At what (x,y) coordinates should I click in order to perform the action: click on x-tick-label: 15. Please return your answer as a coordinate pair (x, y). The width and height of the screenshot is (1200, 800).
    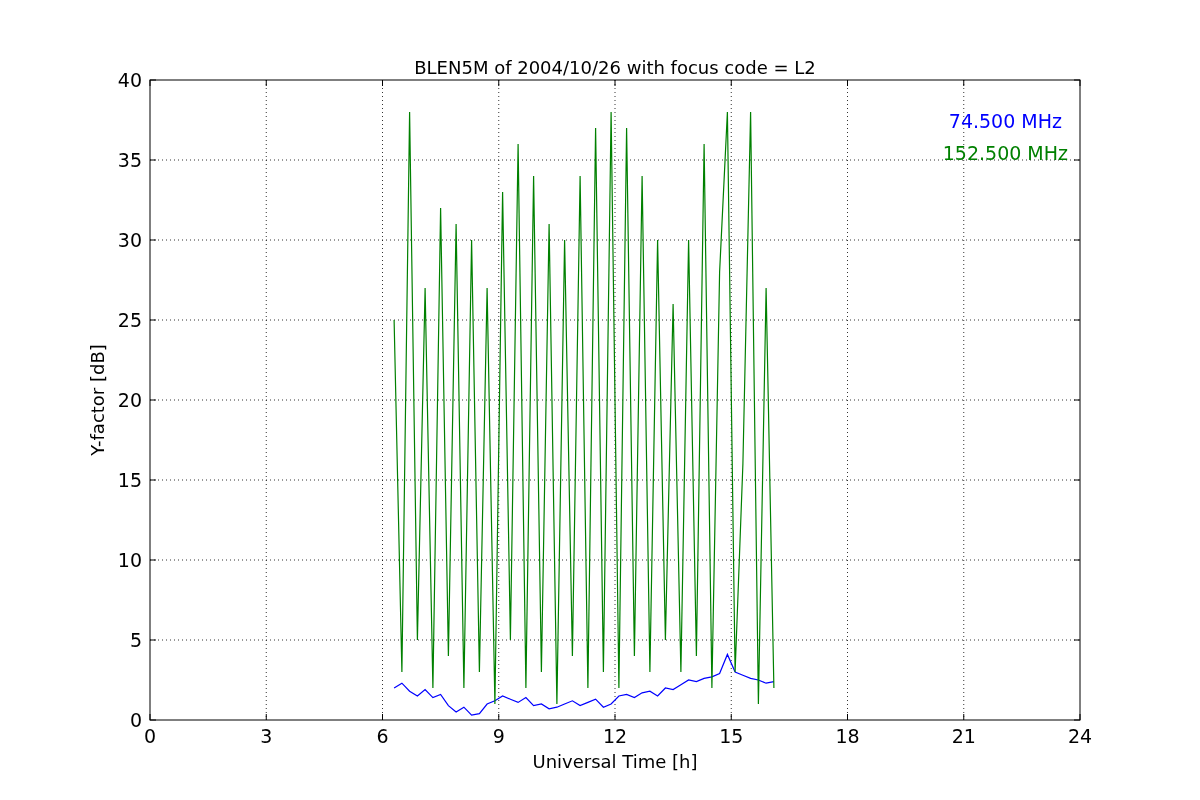
    Looking at the image, I should click on (731, 736).